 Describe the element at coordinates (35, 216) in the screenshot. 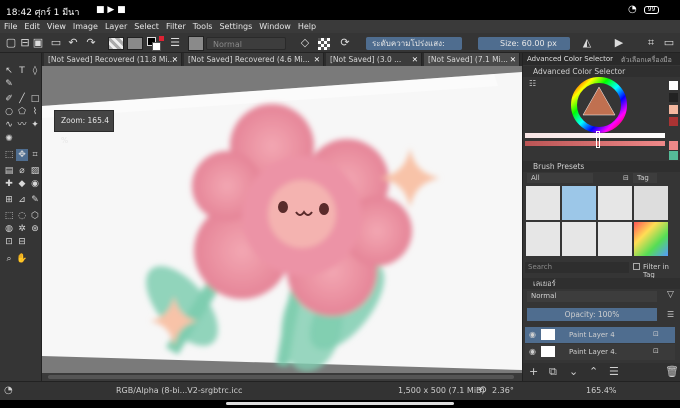

I see `polygon-select-icon: ⬡` at that location.